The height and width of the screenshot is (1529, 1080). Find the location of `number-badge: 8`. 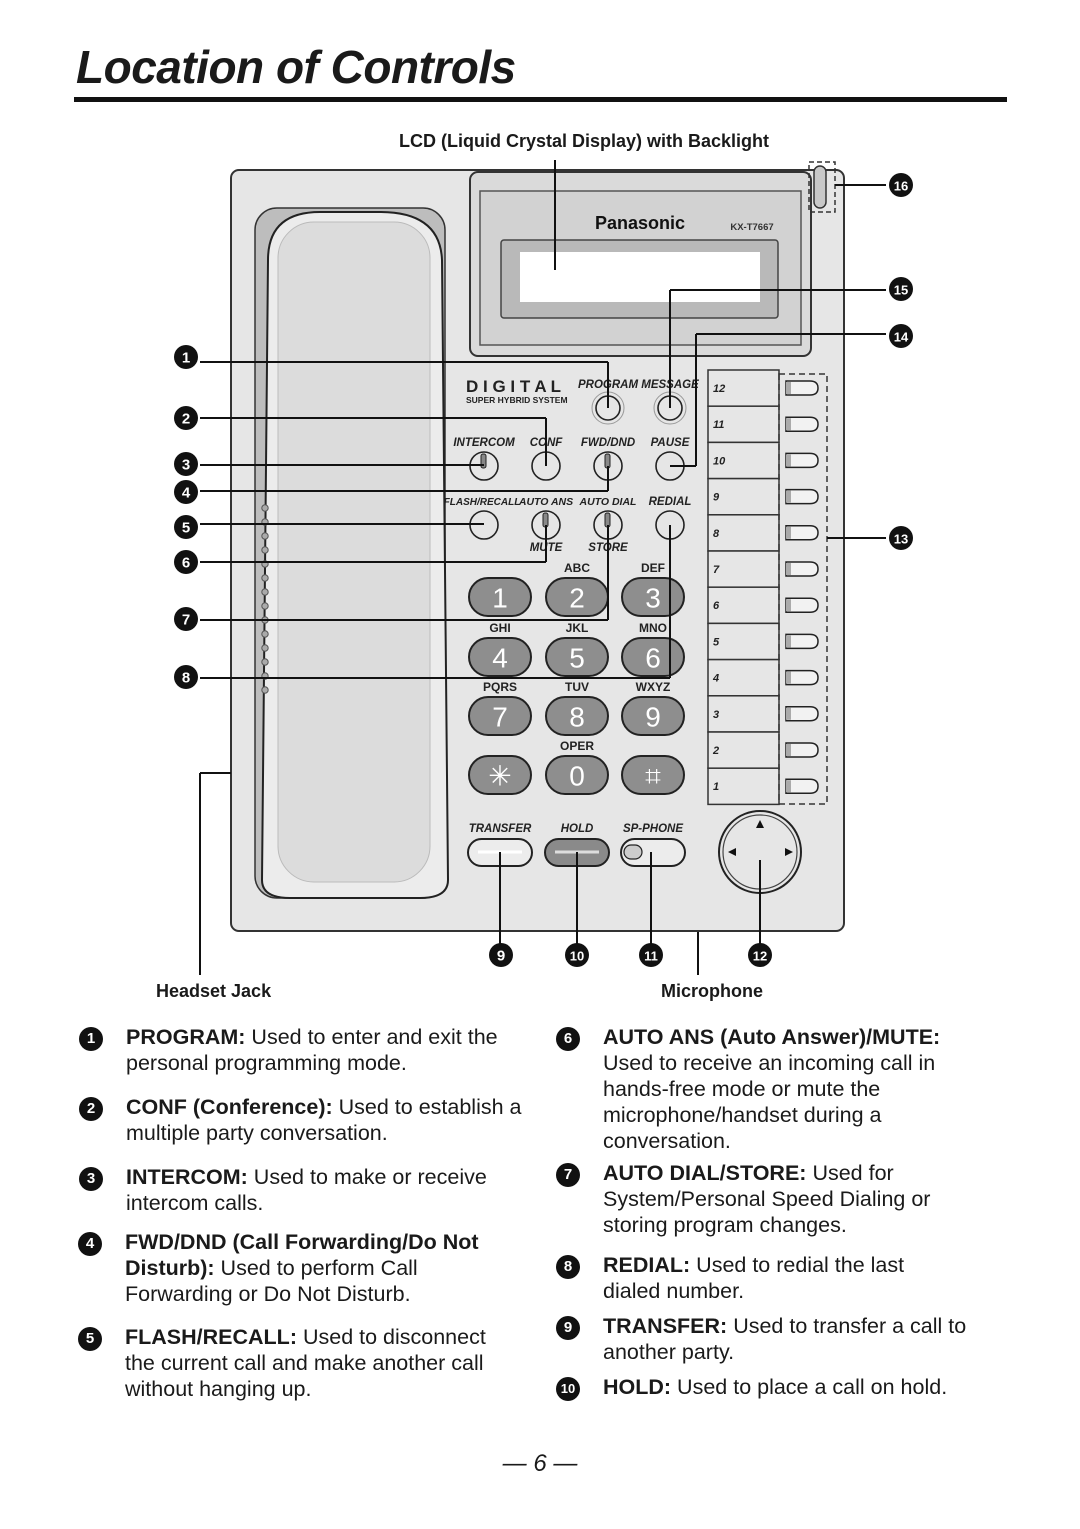

number-badge: 8 is located at coordinates (568, 1267).